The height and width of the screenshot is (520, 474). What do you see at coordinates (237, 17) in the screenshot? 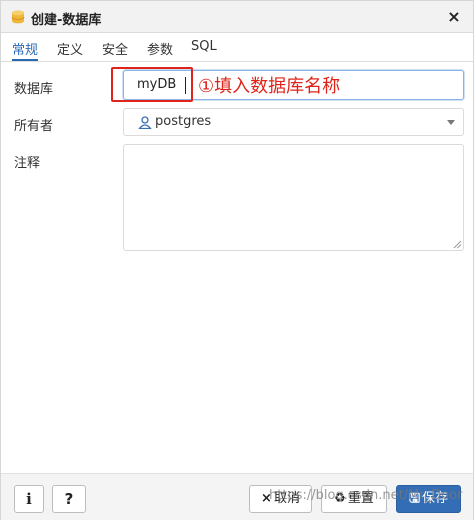
I see `title-bar: 创建-数据库 ×` at bounding box center [237, 17].